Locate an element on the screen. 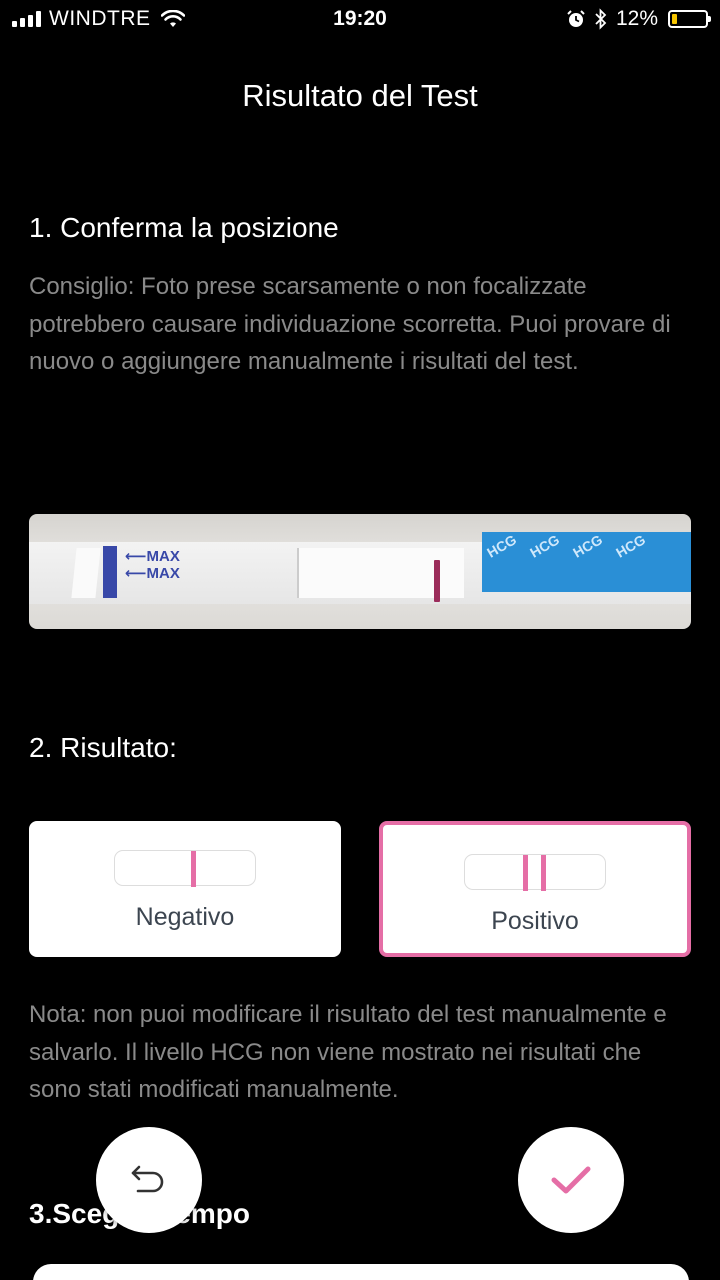 The height and width of the screenshot is (1280, 720). strip-tab is located at coordinates (86, 573).